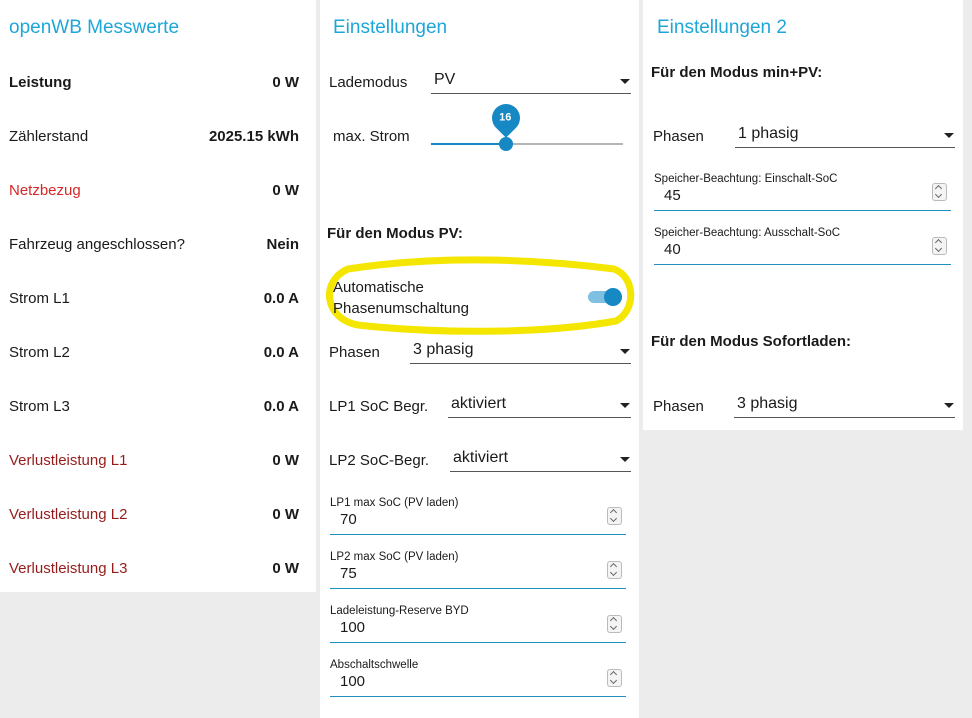 This screenshot has width=972, height=718. What do you see at coordinates (39, 298) in the screenshot?
I see `strom-l1-label: Strom L1` at bounding box center [39, 298].